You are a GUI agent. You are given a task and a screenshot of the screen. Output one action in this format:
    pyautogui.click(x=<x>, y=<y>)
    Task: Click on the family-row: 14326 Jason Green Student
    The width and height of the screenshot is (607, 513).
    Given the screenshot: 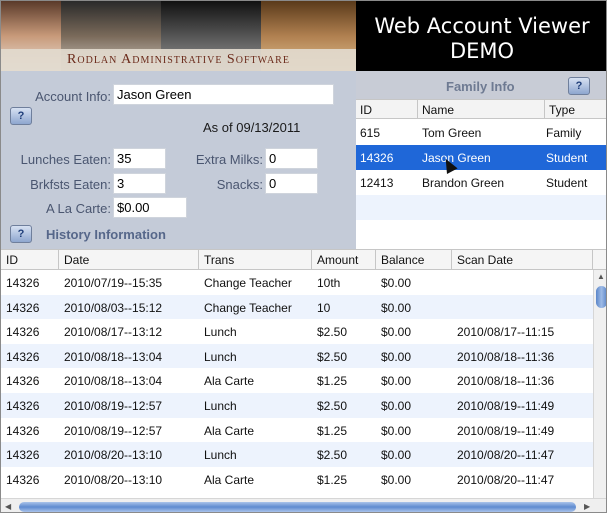 What is the action you would take?
    pyautogui.click(x=481, y=157)
    